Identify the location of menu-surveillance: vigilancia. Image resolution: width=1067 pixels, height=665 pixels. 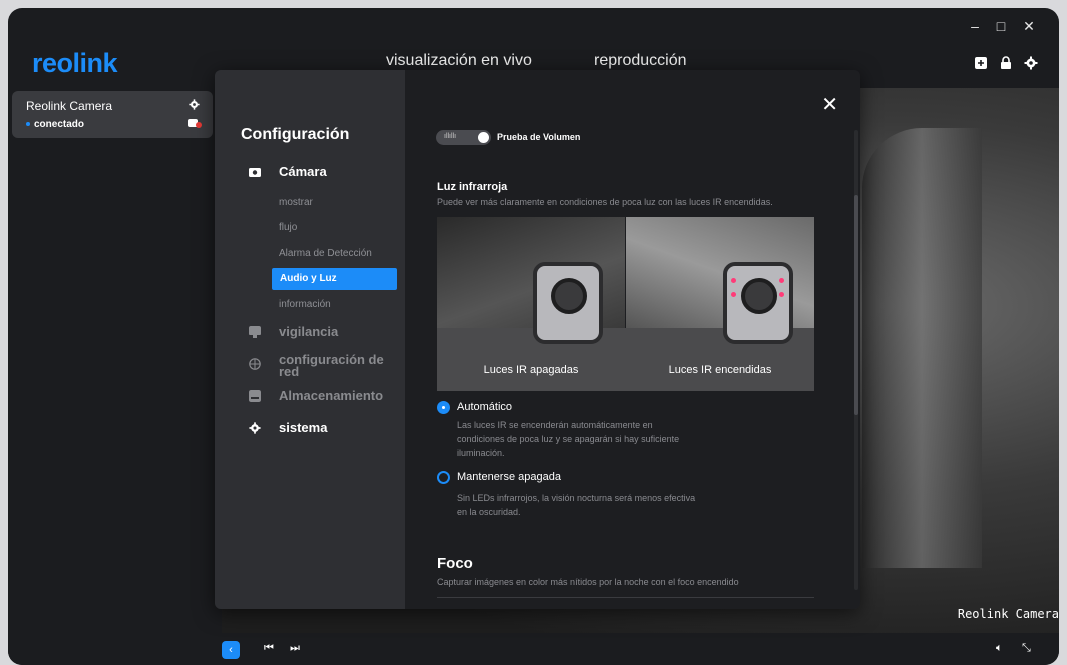
(308, 331).